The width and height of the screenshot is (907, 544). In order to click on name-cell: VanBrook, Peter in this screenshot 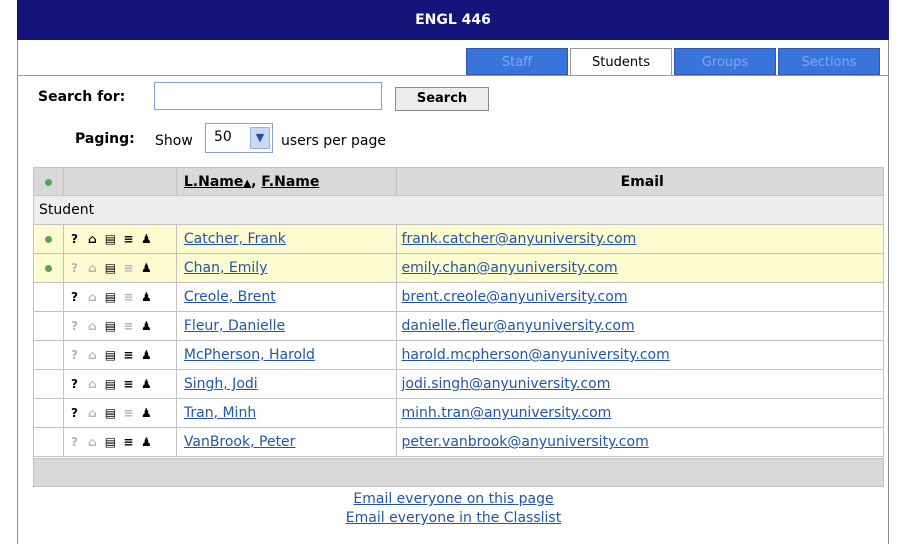, I will do `click(286, 442)`.